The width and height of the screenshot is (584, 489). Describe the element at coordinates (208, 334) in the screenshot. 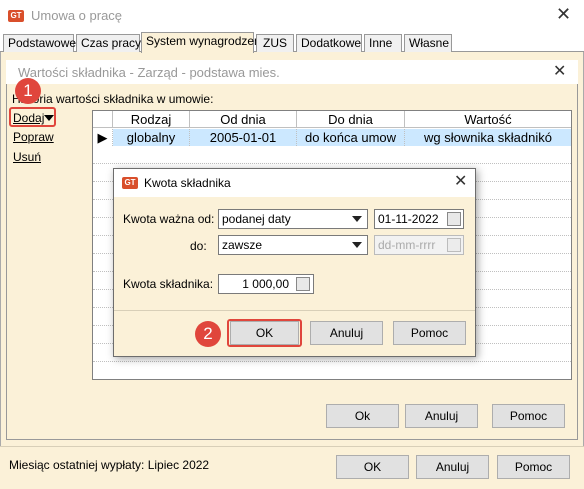

I see `step-badge-2: 2` at that location.